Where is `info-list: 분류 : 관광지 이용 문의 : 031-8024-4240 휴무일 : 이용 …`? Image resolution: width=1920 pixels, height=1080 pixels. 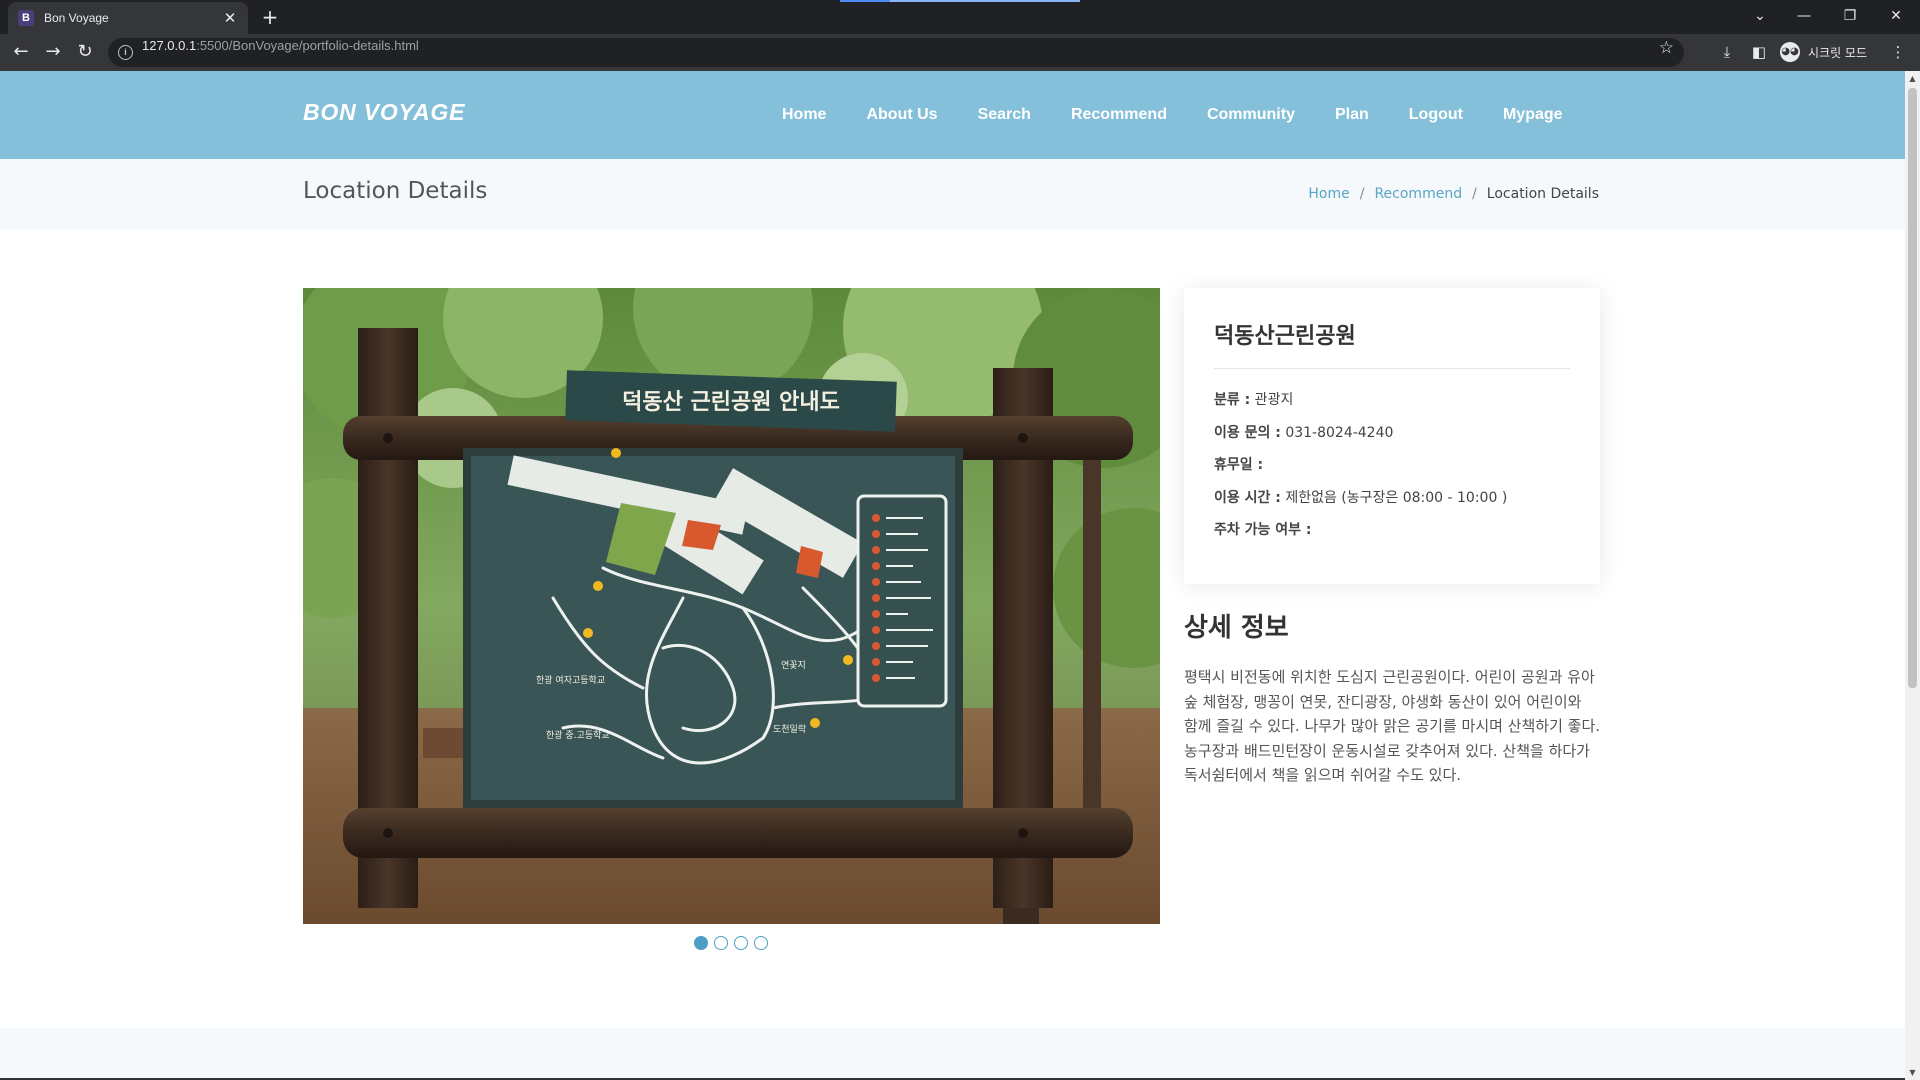
info-list: 분류 : 관광지 이용 문의 : 031-8024-4240 휴무일 : 이용 … is located at coordinates (1392, 470).